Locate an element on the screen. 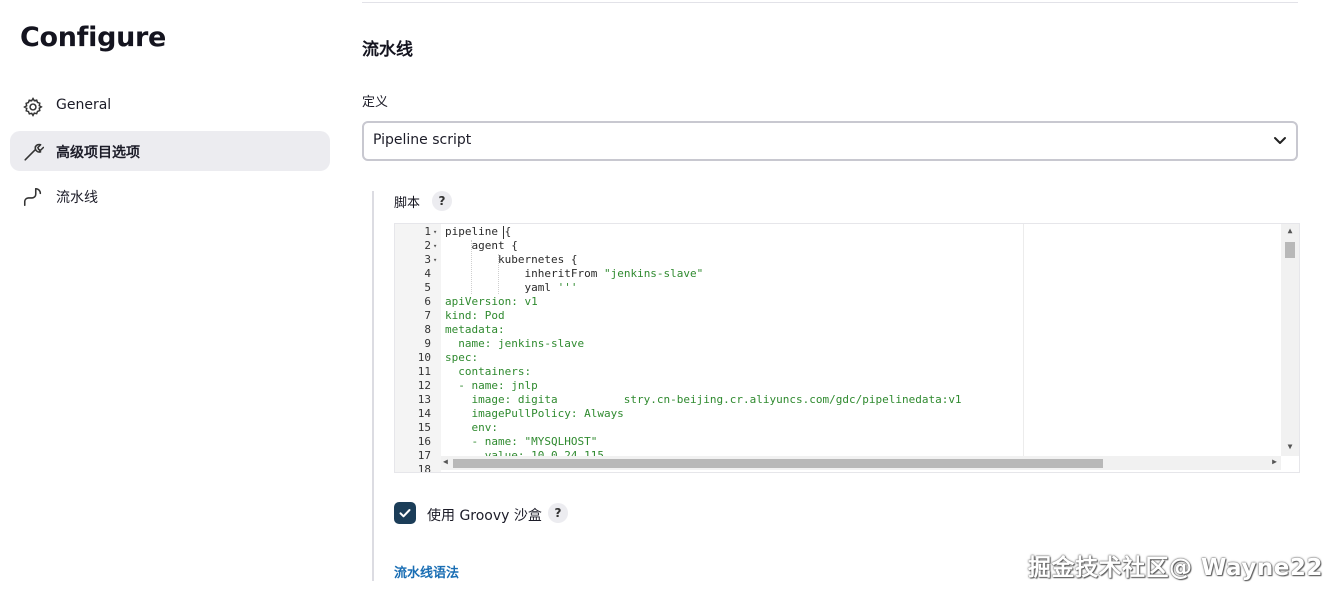 This screenshot has width=1340, height=596. line-number: 18 is located at coordinates (424, 468).